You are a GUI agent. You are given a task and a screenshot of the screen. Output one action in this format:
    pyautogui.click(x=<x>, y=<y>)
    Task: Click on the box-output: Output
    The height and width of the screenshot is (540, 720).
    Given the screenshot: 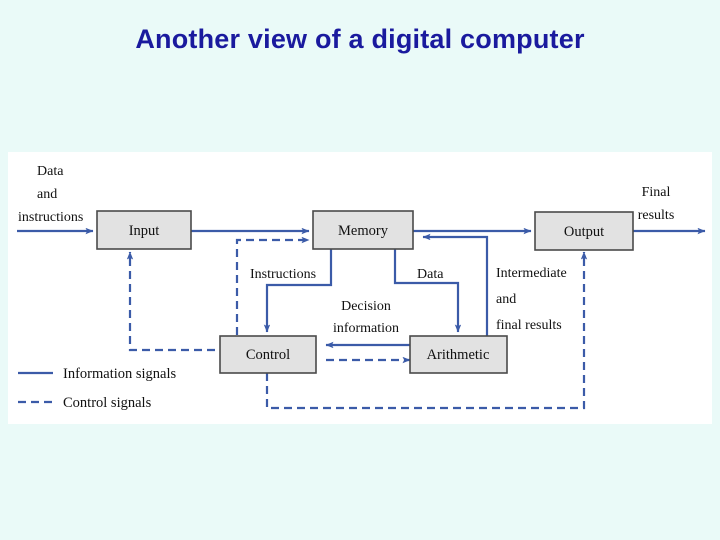 What is the action you would take?
    pyautogui.click(x=584, y=231)
    